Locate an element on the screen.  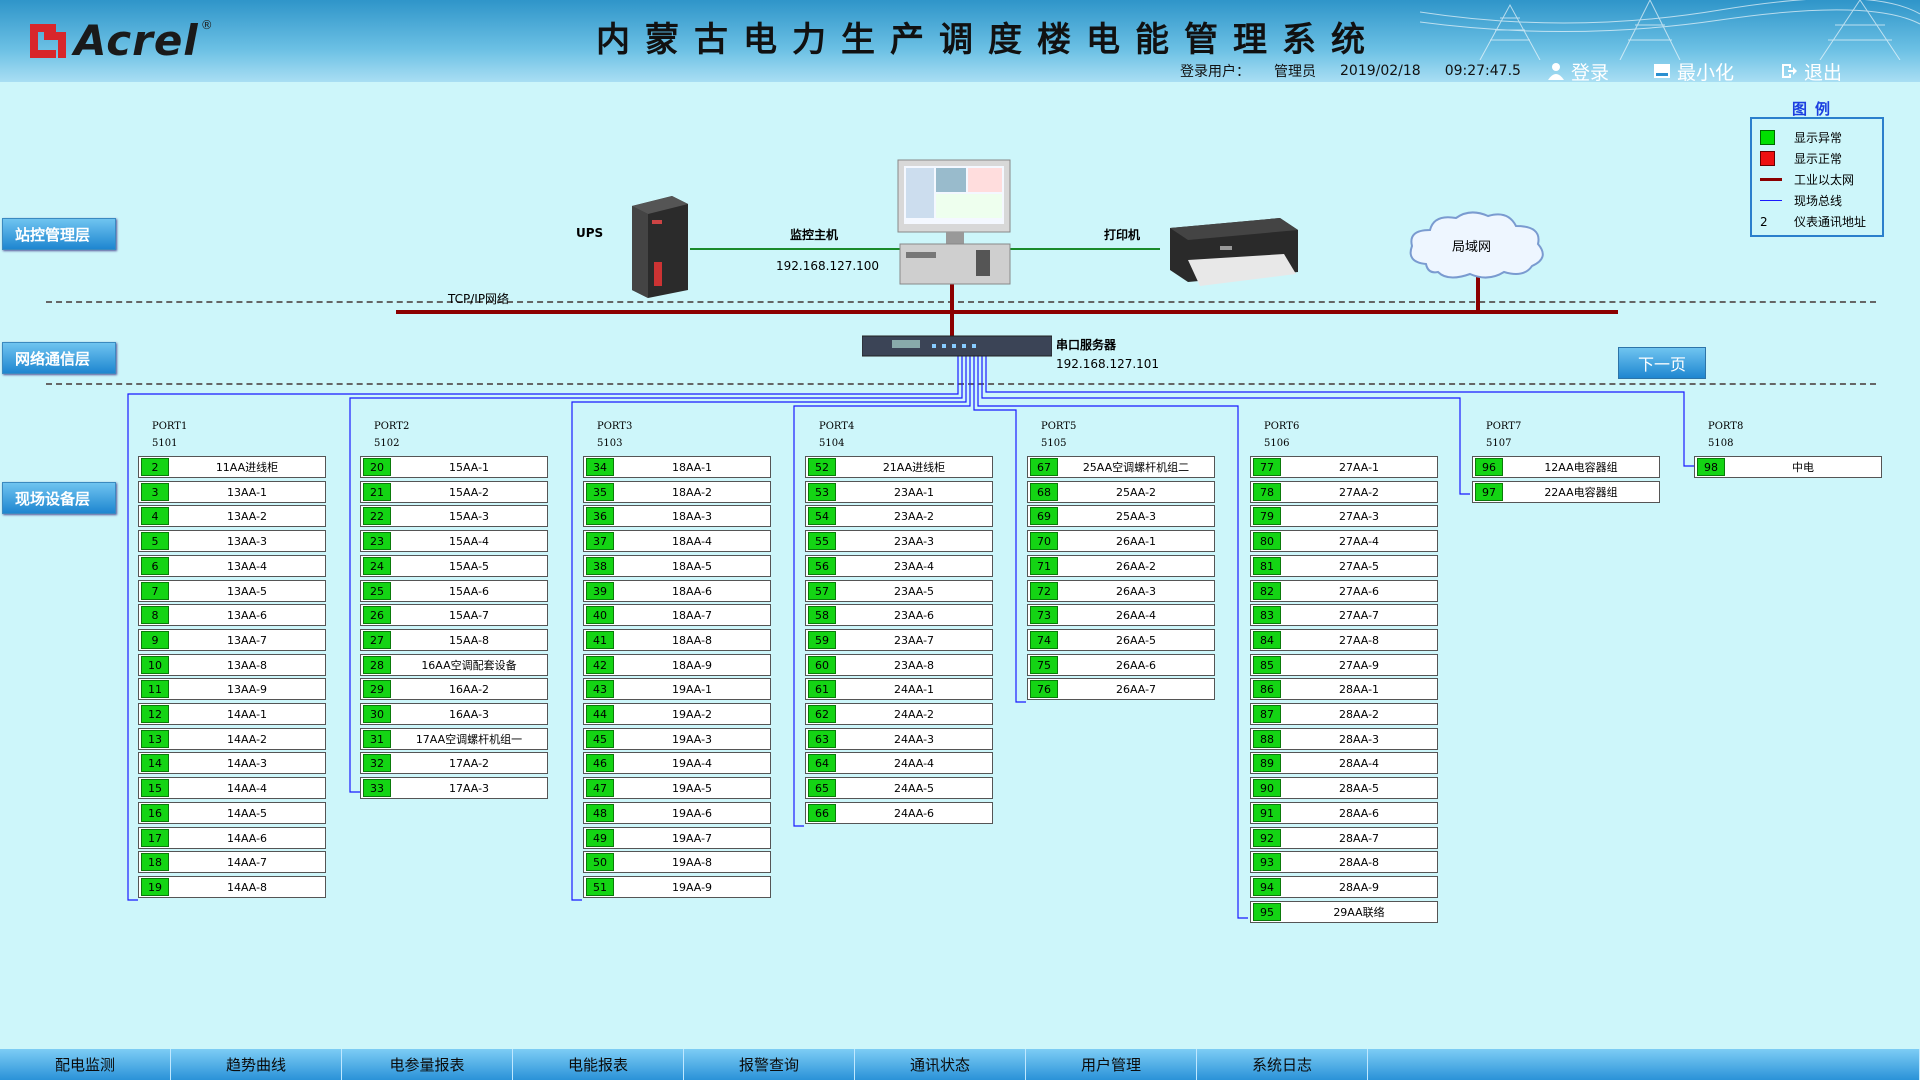
device-row: 65 24AA-5 is located at coordinates (899, 788).